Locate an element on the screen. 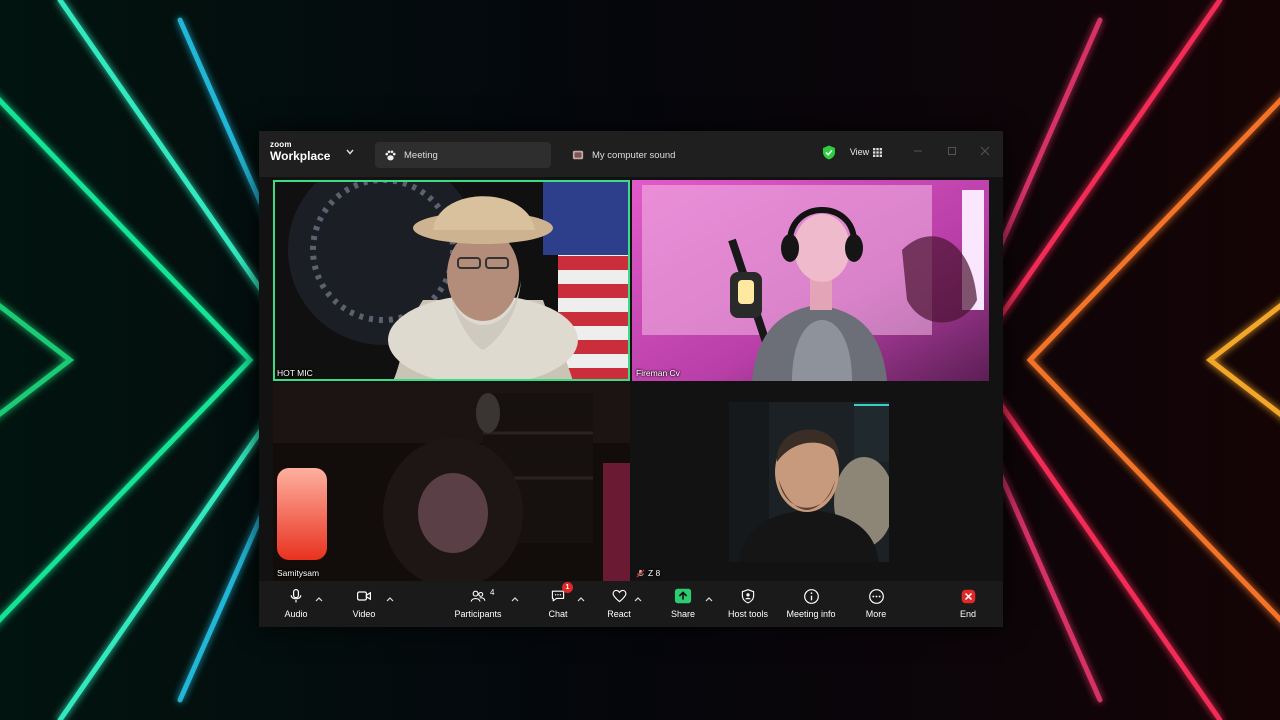 The width and height of the screenshot is (1280, 720). minimize-icon is located at coordinates (918, 151).